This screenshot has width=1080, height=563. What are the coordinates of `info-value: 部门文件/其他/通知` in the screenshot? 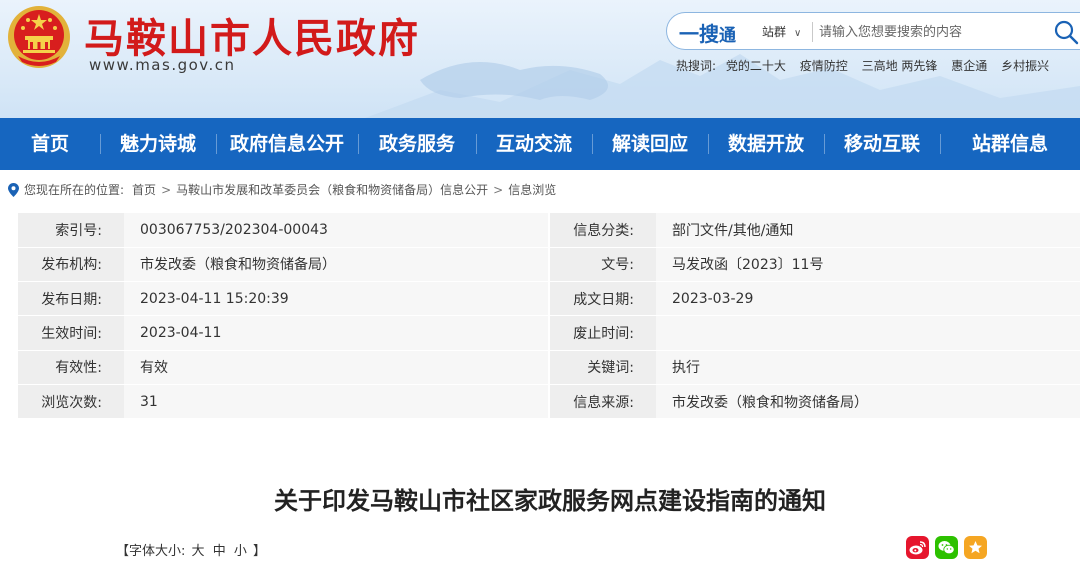 It's located at (868, 230).